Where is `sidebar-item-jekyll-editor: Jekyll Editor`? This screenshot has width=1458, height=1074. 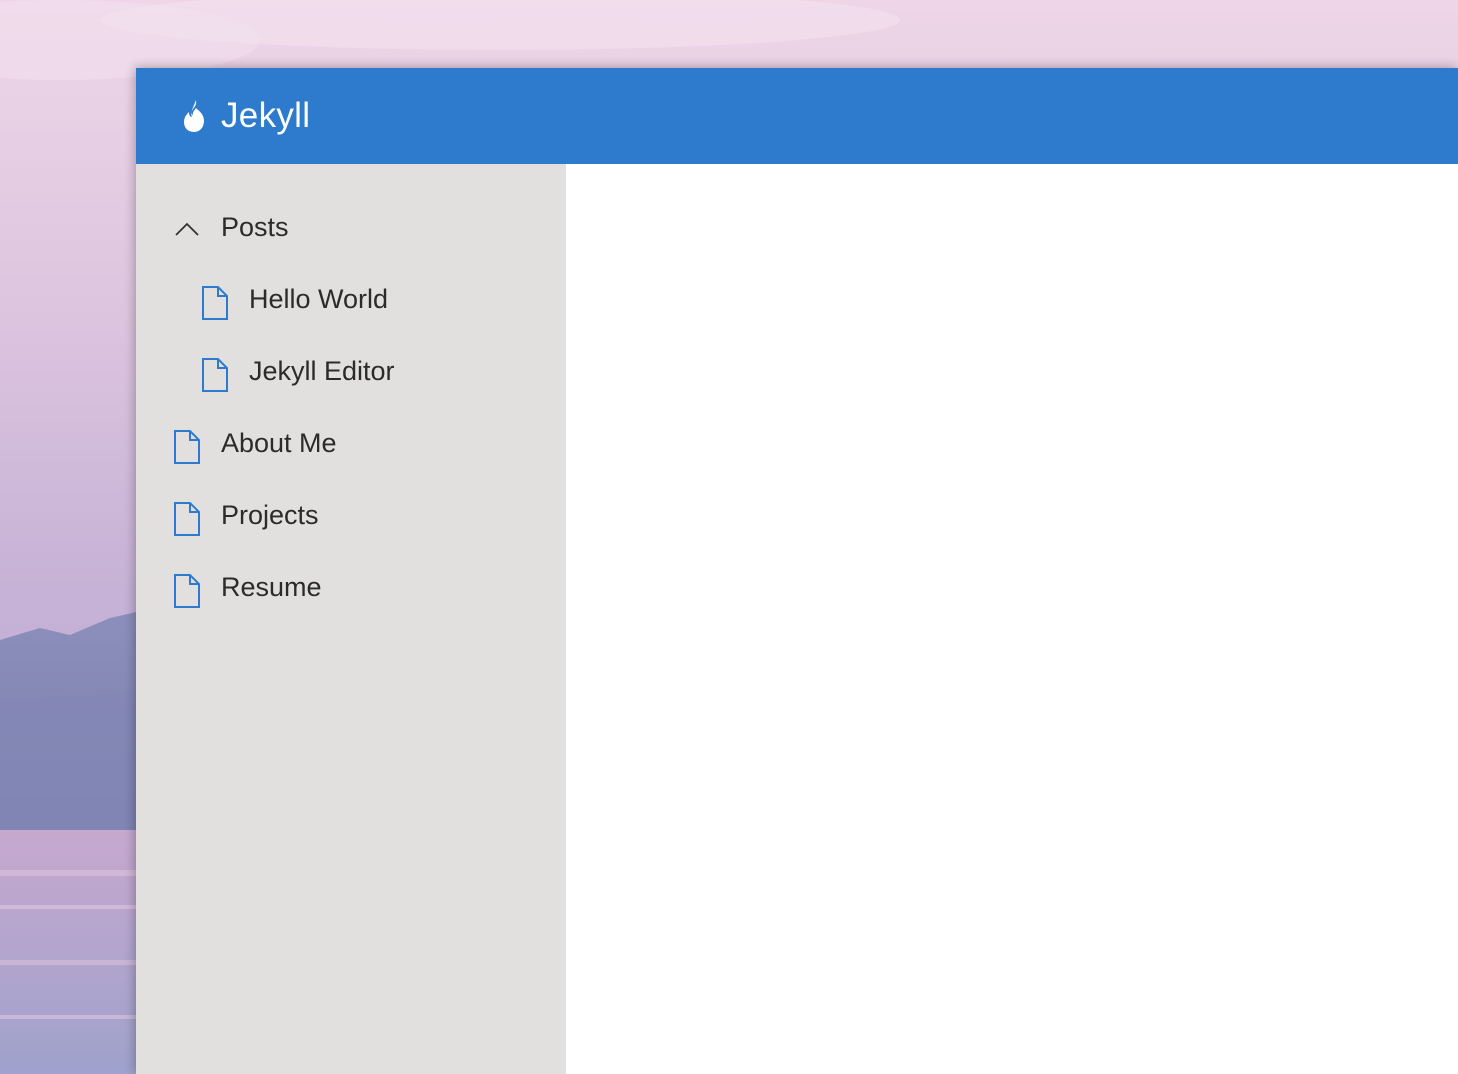 sidebar-item-jekyll-editor: Jekyll Editor is located at coordinates (351, 373).